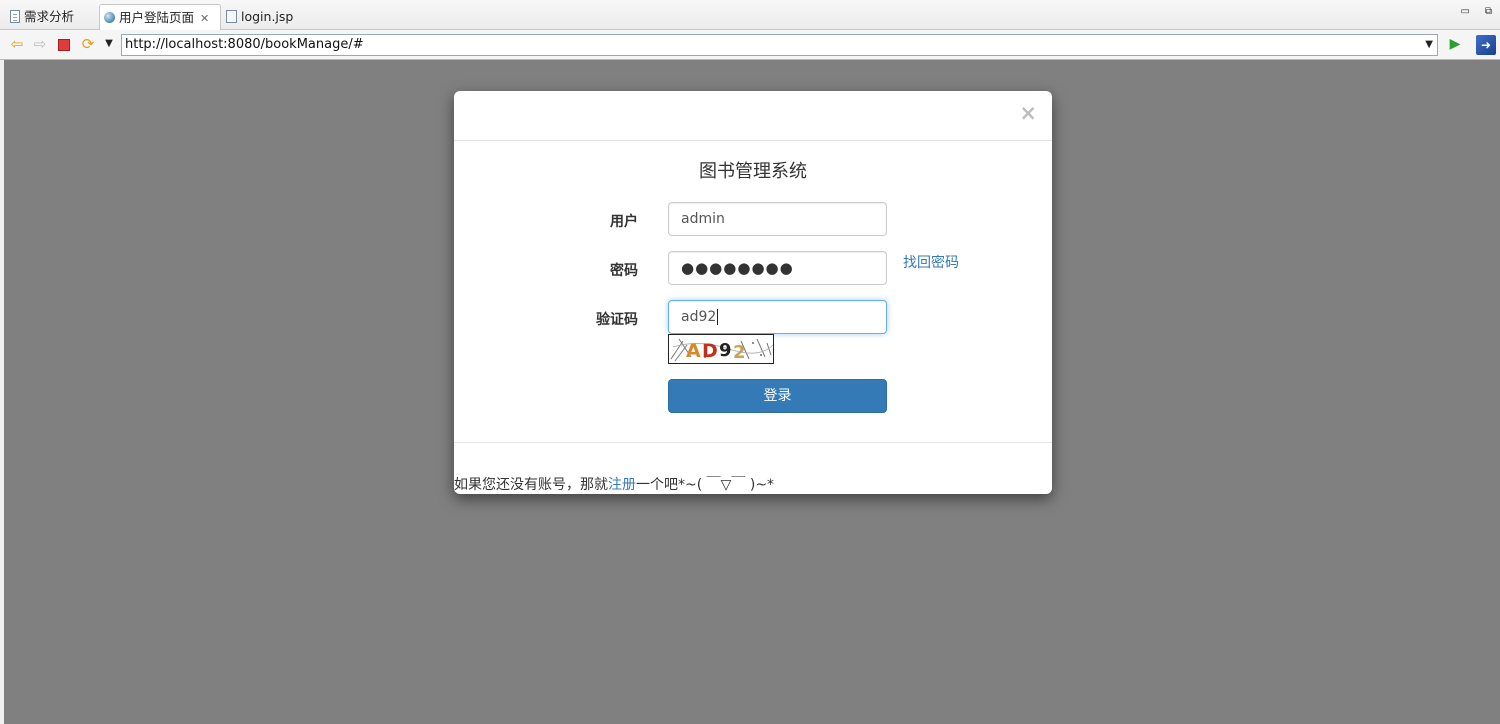 The height and width of the screenshot is (724, 1500). Describe the element at coordinates (244, 45) in the screenshot. I see `url-text: http://localhost:8080/bookManage/#` at that location.